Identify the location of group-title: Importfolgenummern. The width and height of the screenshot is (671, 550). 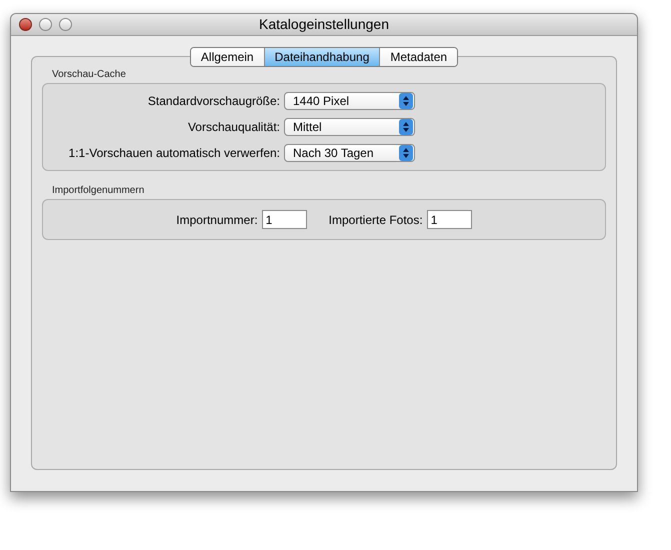
(97, 191).